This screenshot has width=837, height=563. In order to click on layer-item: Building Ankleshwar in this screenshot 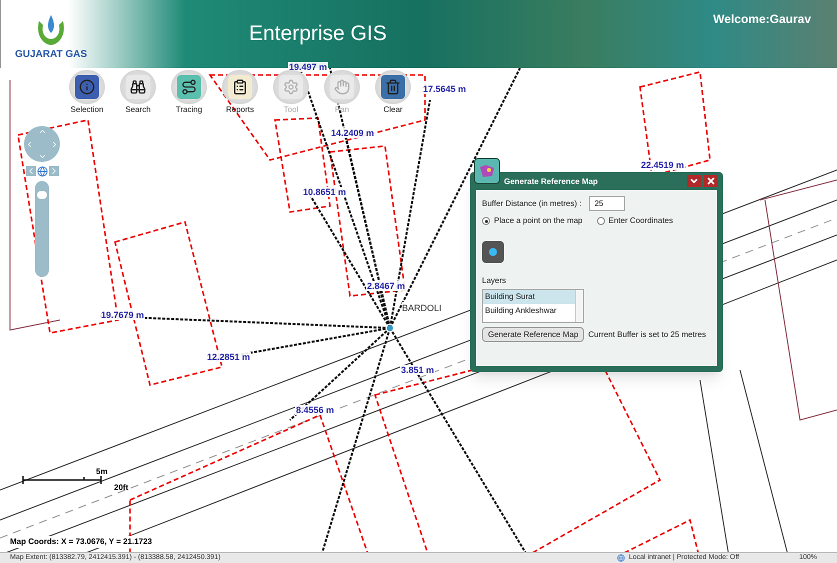, I will do `click(529, 311)`.